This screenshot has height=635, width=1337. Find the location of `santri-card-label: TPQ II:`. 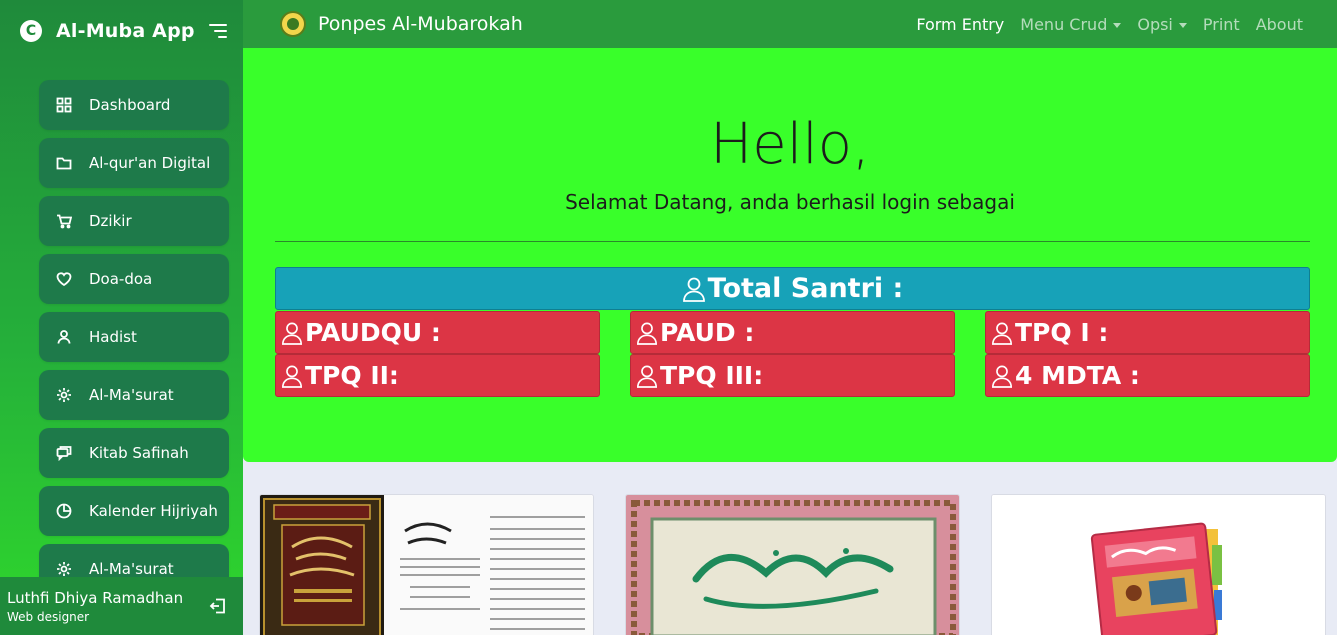

santri-card-label: TPQ II: is located at coordinates (352, 375).